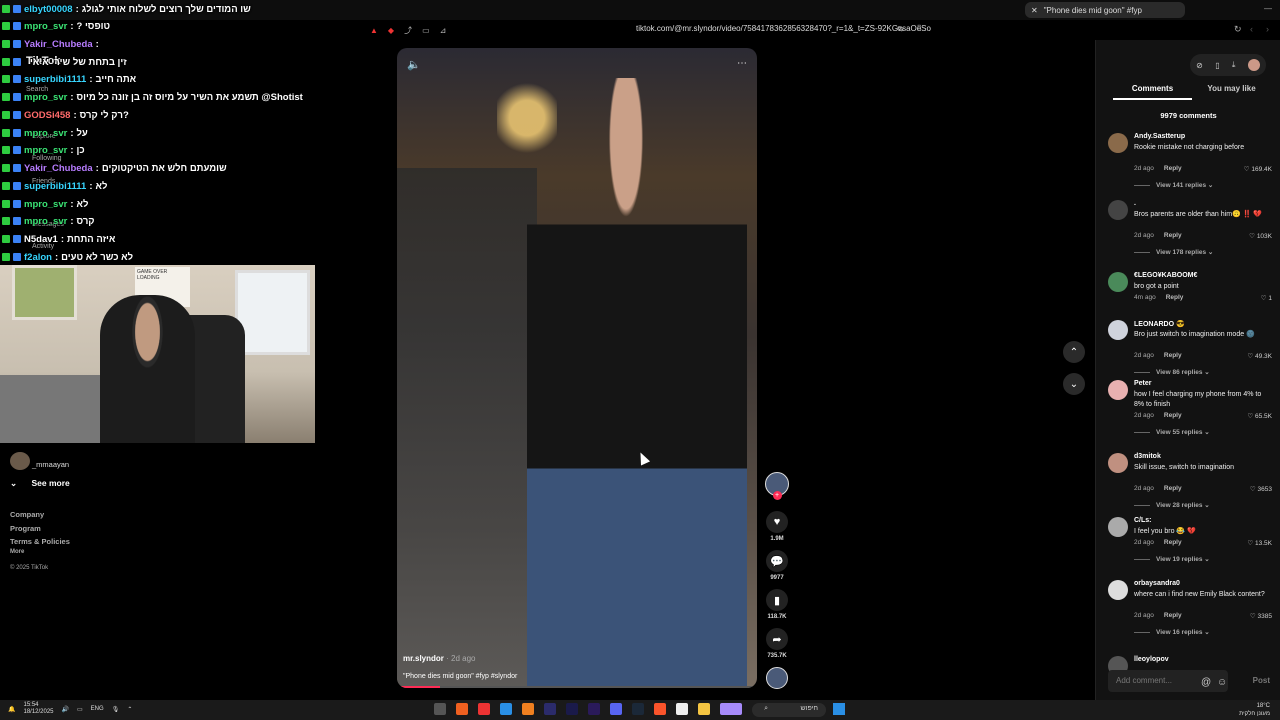 The height and width of the screenshot is (720, 1280). What do you see at coordinates (1261, 489) in the screenshot?
I see `comment-like-button: ♡ 3653` at bounding box center [1261, 489].